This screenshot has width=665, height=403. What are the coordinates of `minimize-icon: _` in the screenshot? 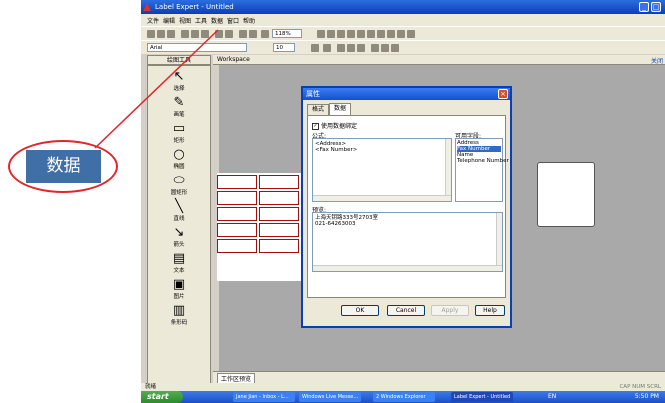 It's located at (644, 7).